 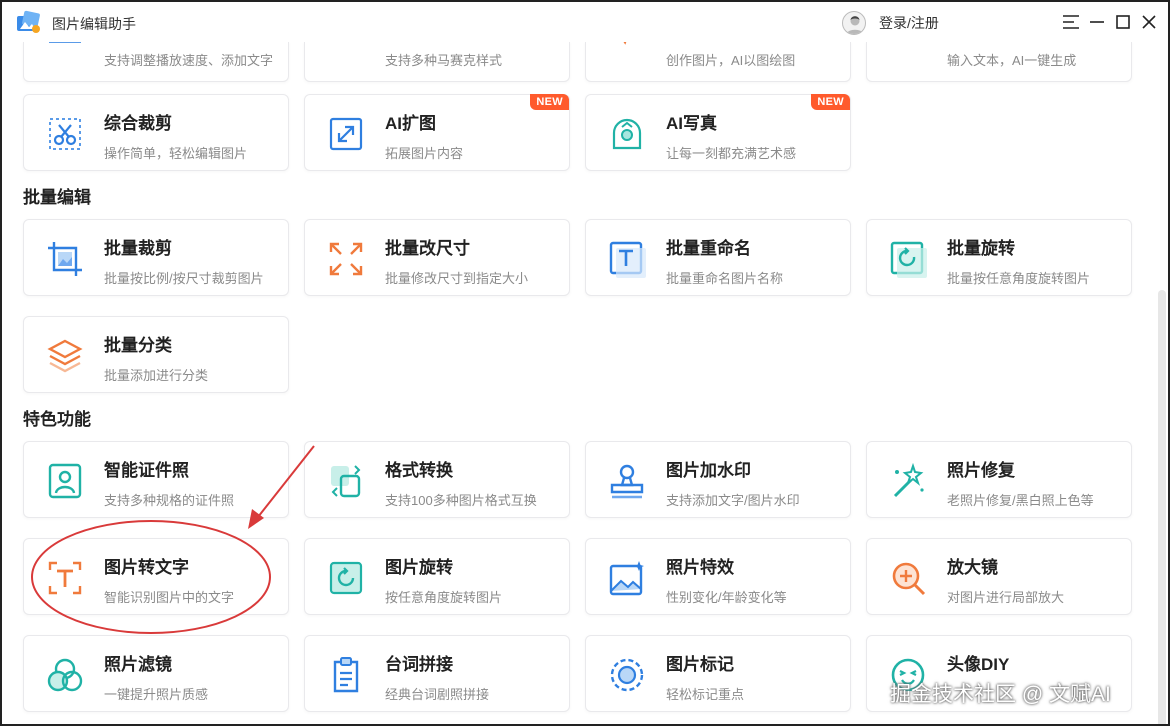 I want to click on card-desc: 支持100多种图片格式互换, so click(x=461, y=500).